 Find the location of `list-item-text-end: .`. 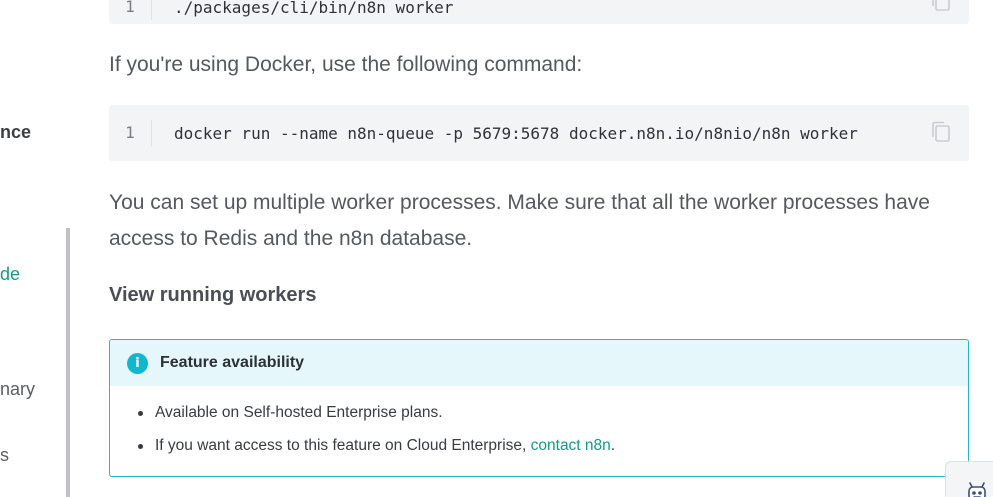

list-item-text-end: . is located at coordinates (613, 445).